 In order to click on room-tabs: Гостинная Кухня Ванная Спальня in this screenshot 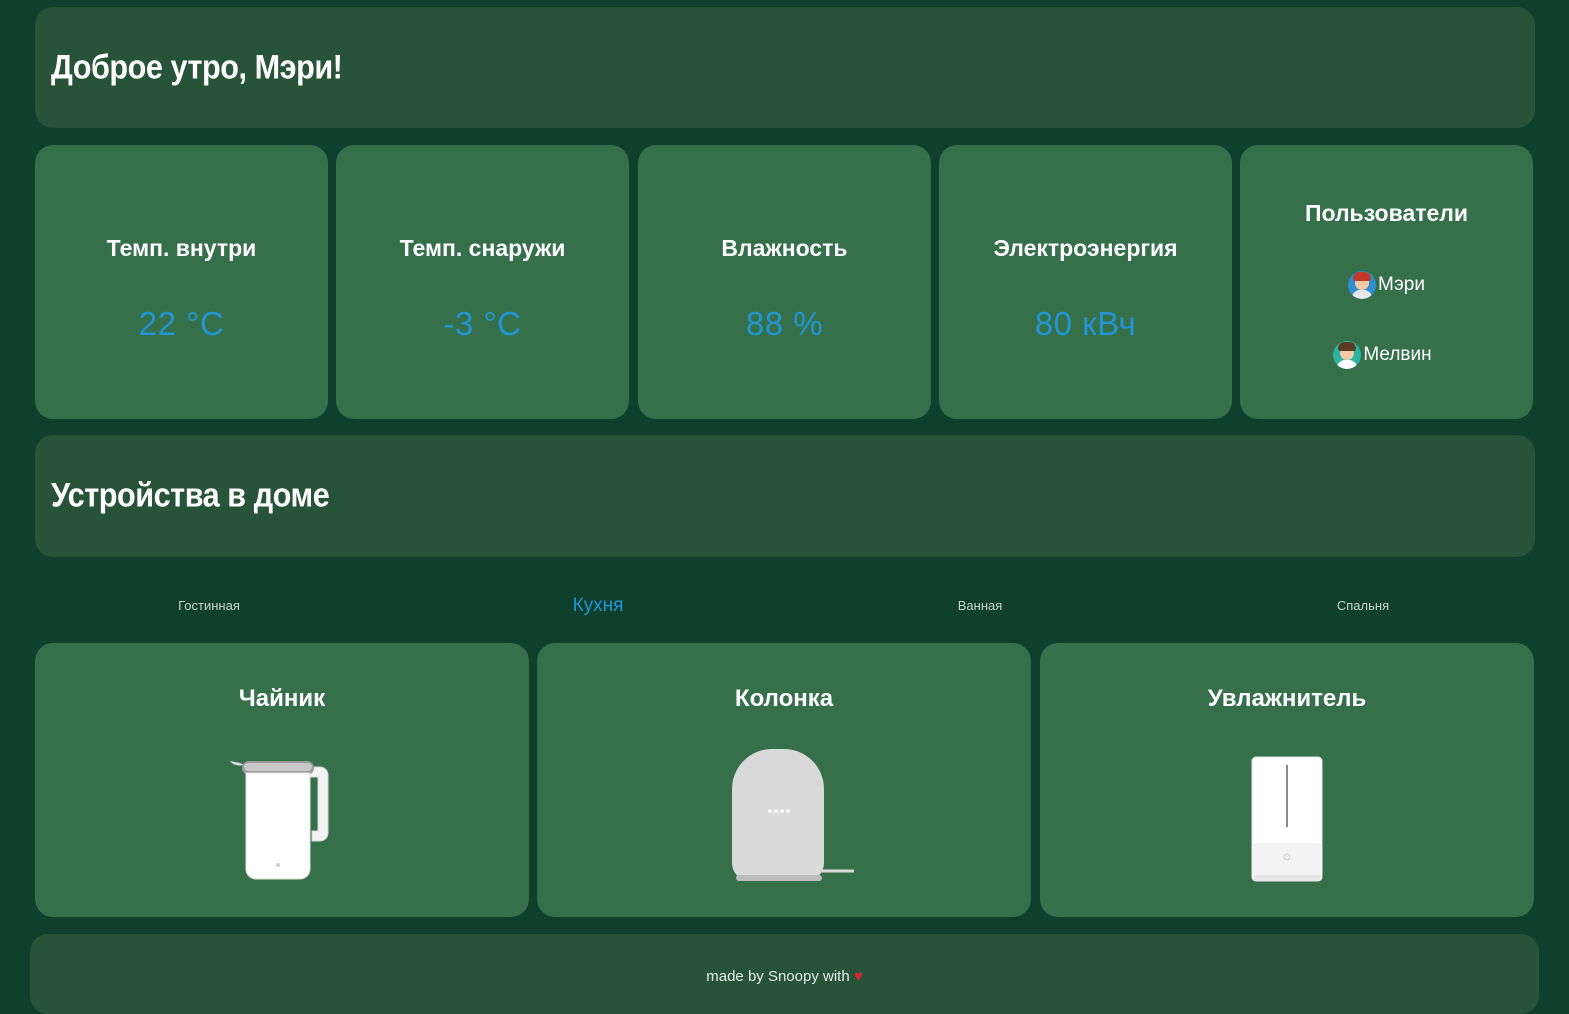, I will do `click(784, 608)`.